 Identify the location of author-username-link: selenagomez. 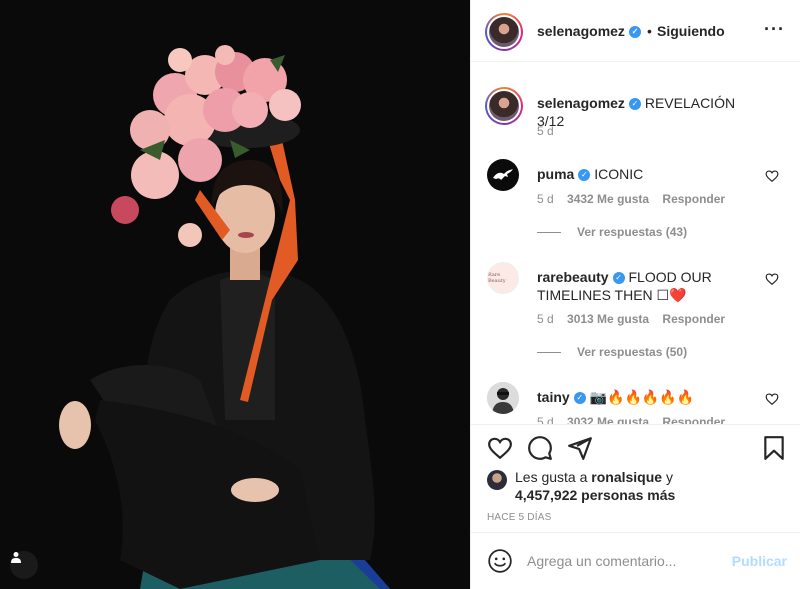
(581, 31).